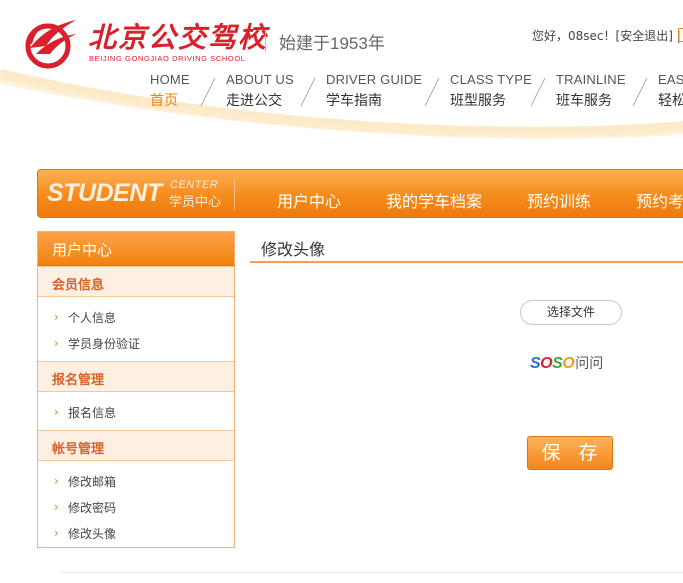 The height and width of the screenshot is (583, 683). Describe the element at coordinates (234, 195) in the screenshot. I see `mainbar-divider` at that location.